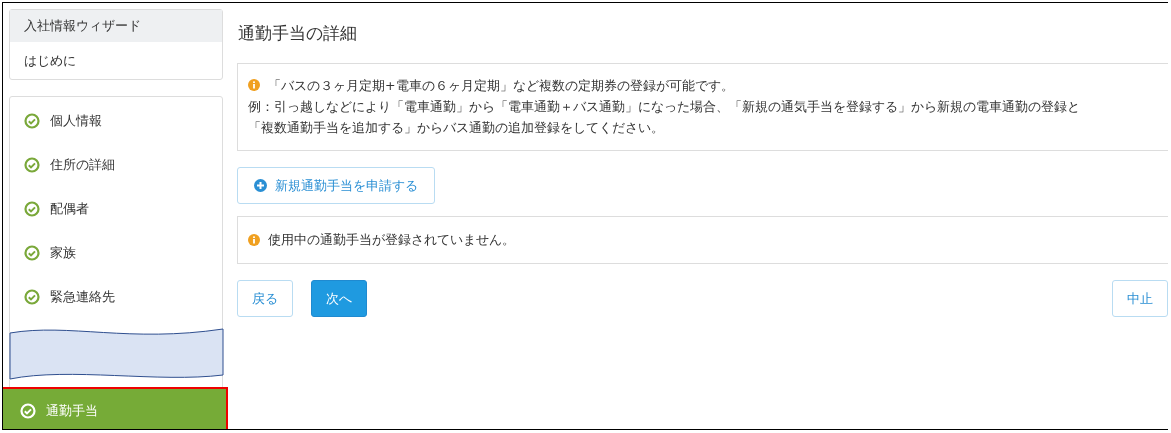 This screenshot has width=1171, height=433. I want to click on wizard-header: 入社情報ウィザード, so click(116, 26).